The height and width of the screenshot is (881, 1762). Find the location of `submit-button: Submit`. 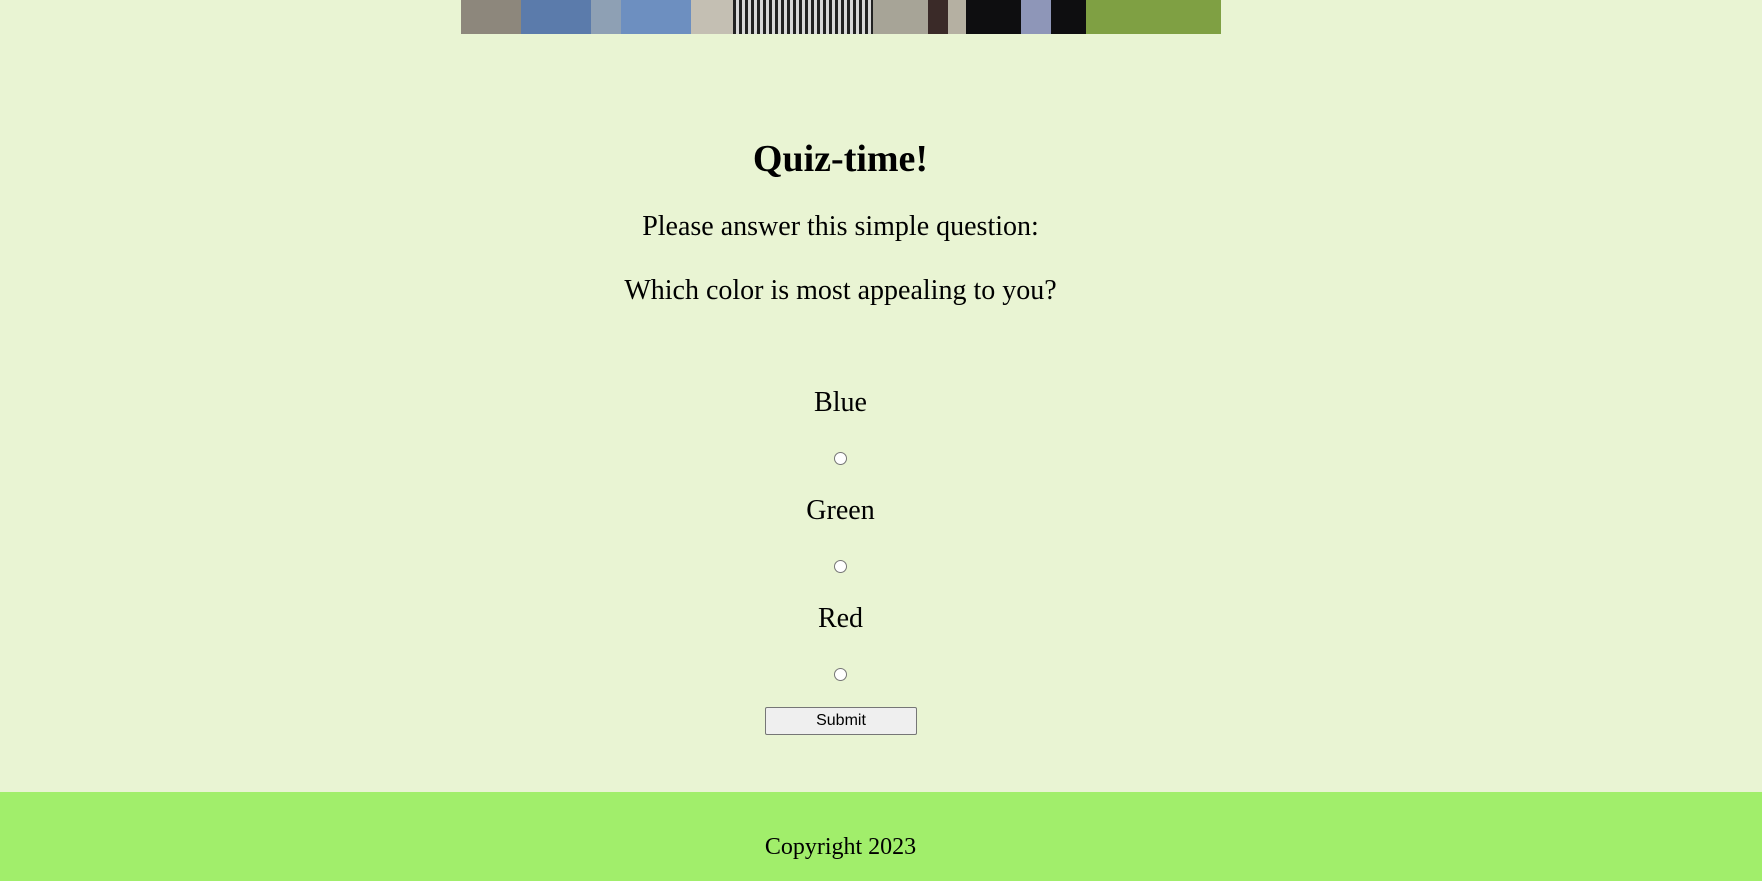

submit-button: Submit is located at coordinates (841, 721).